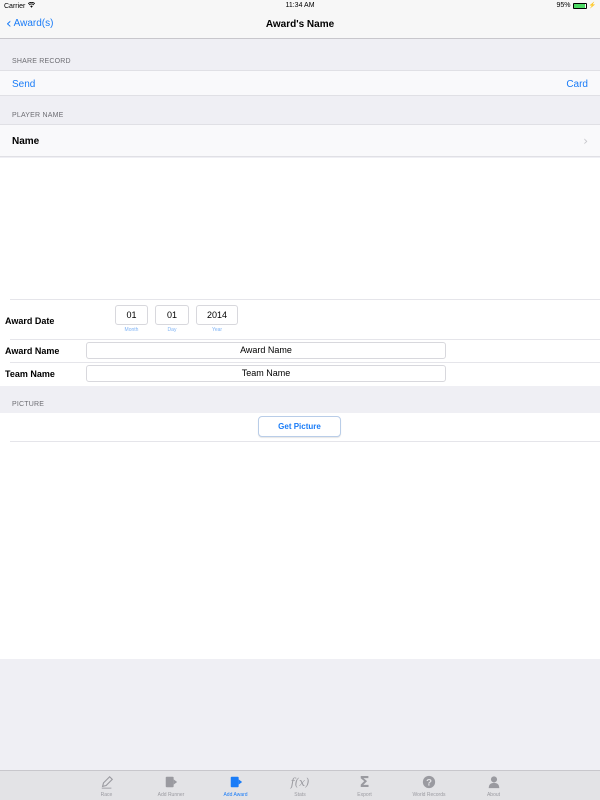 This screenshot has height=800, width=600. I want to click on person-icon, so click(494, 782).